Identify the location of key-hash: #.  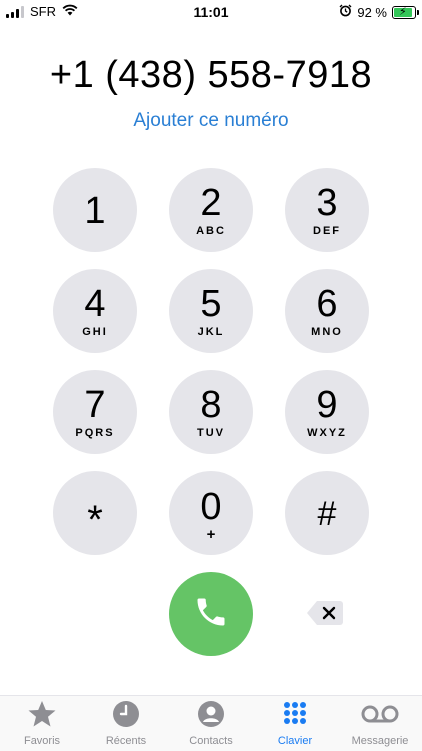
(327, 513).